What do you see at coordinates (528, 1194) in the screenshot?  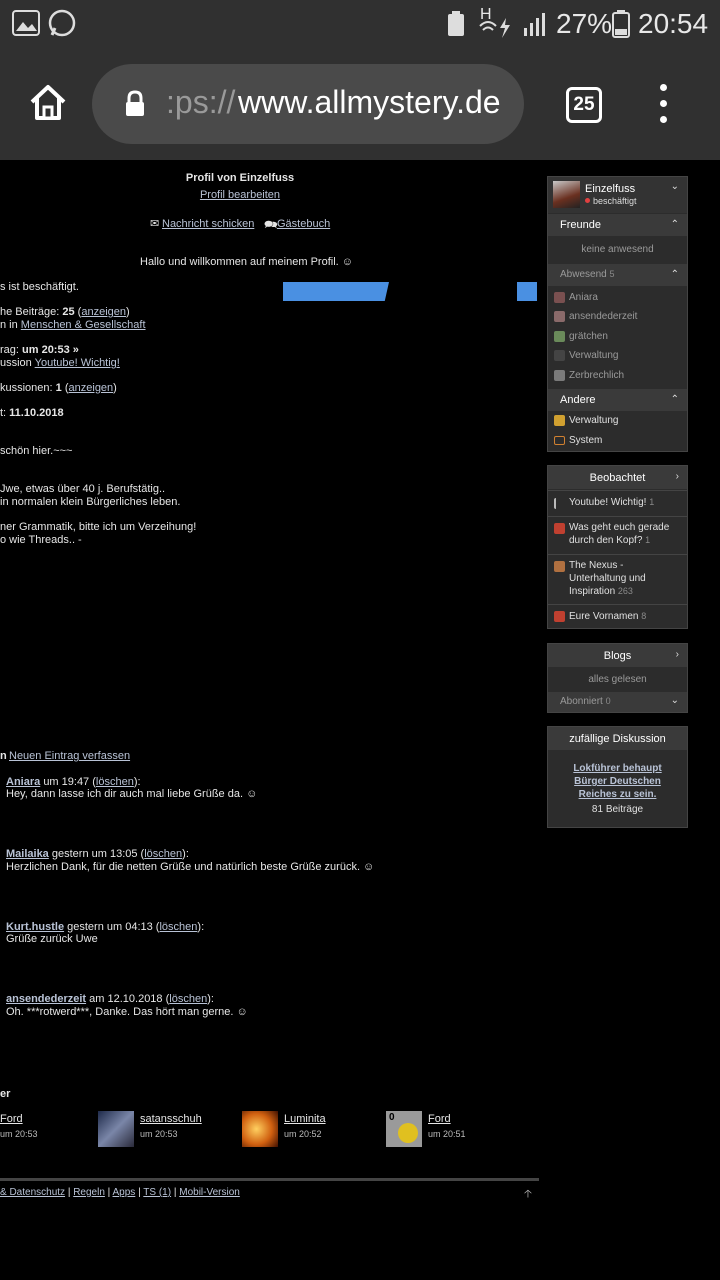 I see `scroll-top-icon: 🡡` at bounding box center [528, 1194].